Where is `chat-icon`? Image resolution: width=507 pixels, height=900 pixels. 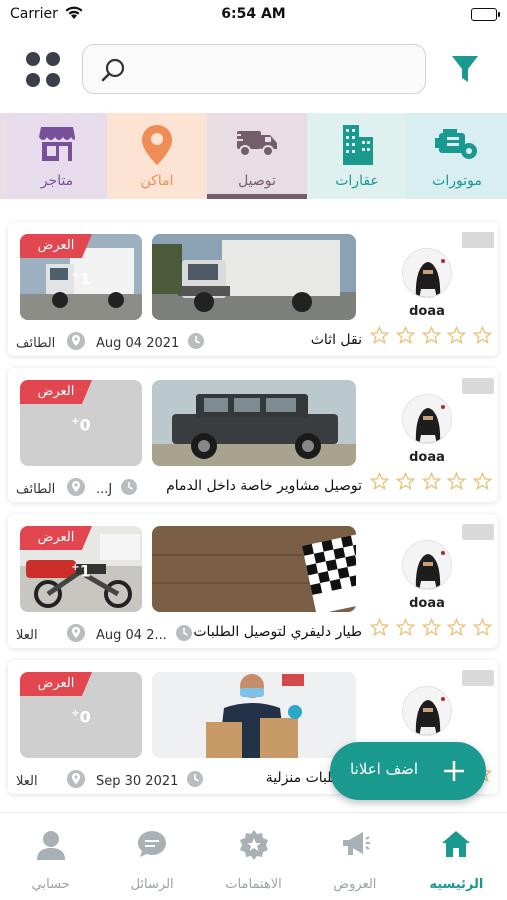
chat-icon is located at coordinates (151, 844).